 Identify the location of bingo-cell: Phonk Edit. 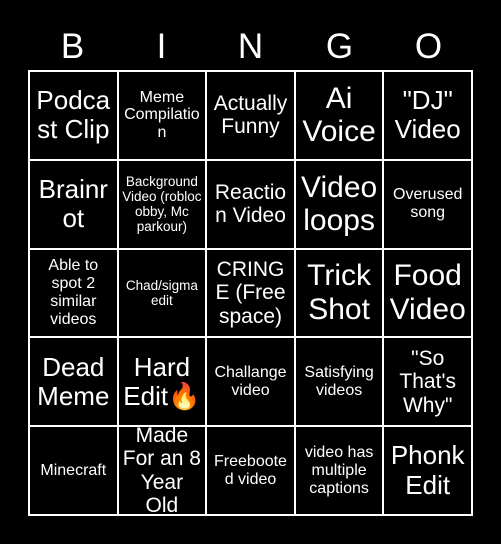
(427, 470).